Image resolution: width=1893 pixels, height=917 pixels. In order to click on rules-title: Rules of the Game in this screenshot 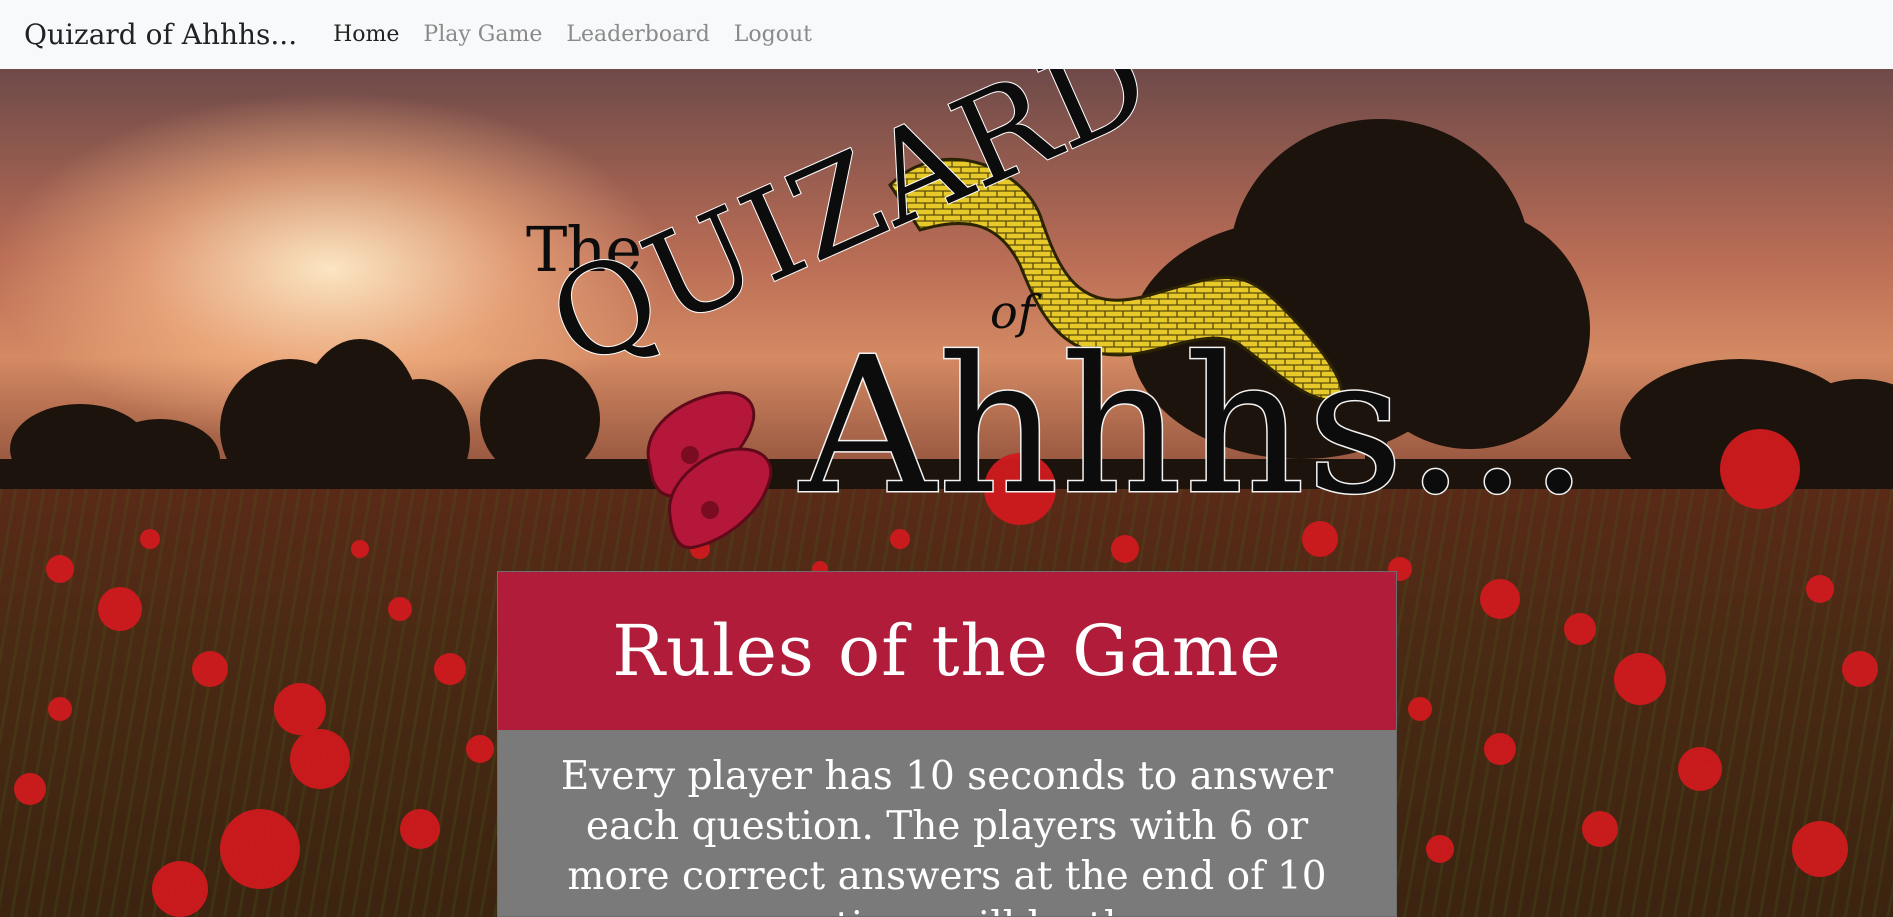, I will do `click(947, 651)`.